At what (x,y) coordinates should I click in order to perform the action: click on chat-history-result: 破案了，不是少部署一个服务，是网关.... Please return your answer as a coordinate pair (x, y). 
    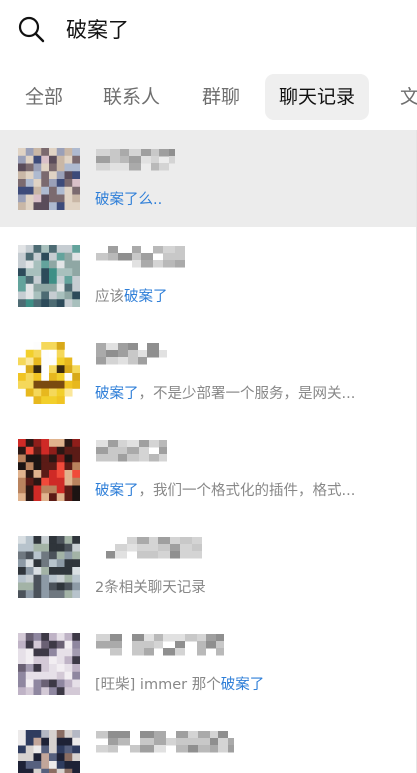
    Looking at the image, I should click on (208, 372).